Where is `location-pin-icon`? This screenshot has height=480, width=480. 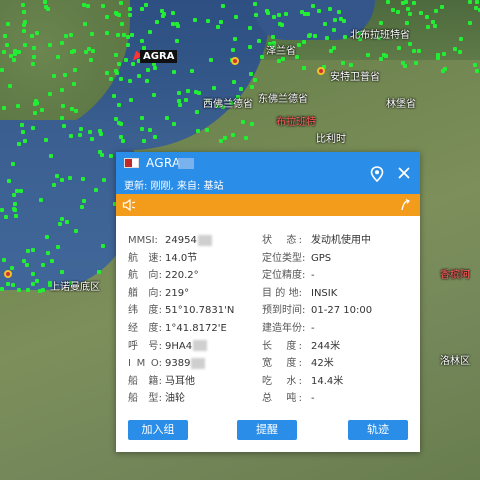
location-pin-icon is located at coordinates (377, 174).